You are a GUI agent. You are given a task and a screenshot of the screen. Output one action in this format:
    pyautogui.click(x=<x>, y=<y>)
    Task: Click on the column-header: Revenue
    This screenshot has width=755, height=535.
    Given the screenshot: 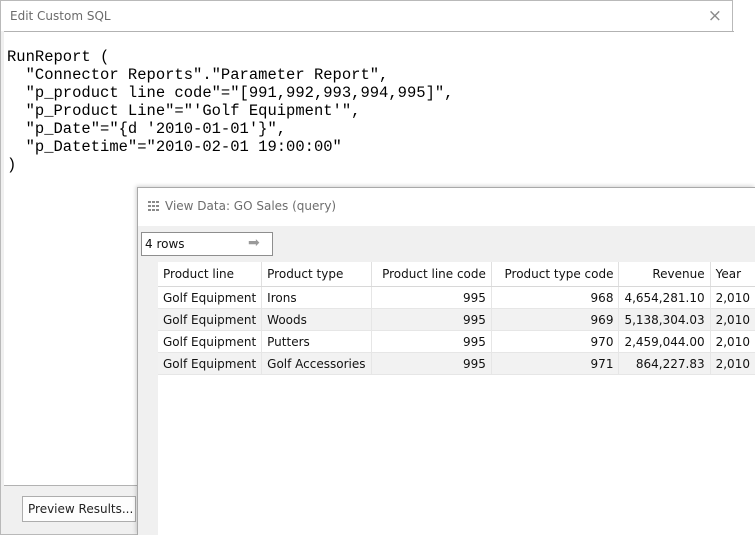 What is the action you would take?
    pyautogui.click(x=664, y=274)
    